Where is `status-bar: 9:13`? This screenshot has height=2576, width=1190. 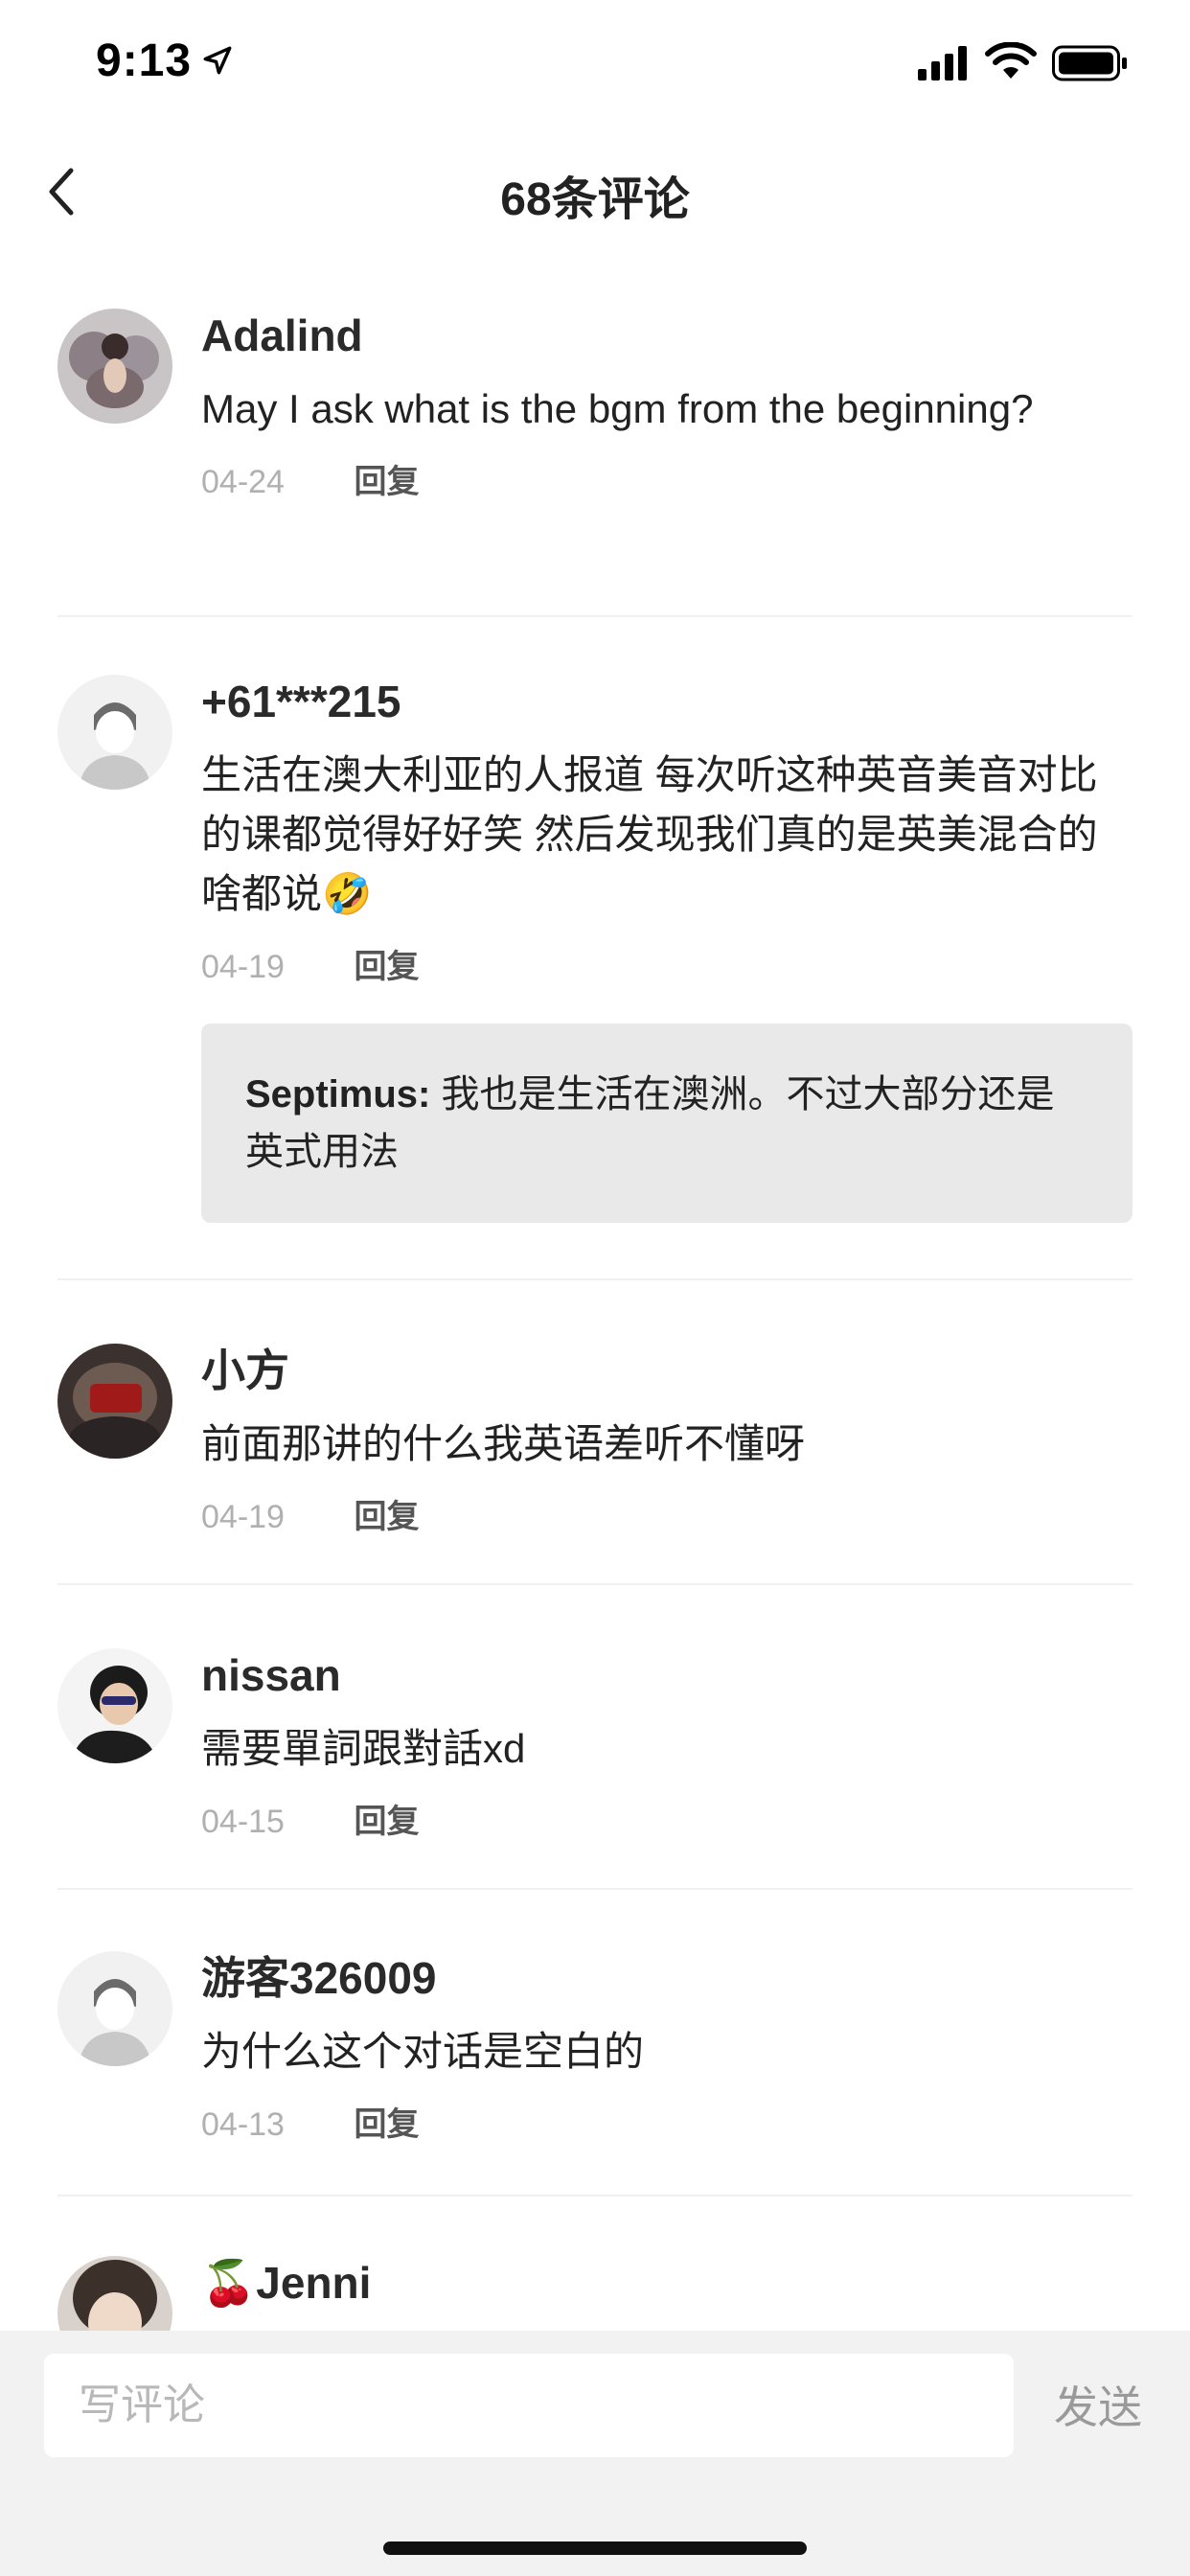
status-bar: 9:13 is located at coordinates (595, 67).